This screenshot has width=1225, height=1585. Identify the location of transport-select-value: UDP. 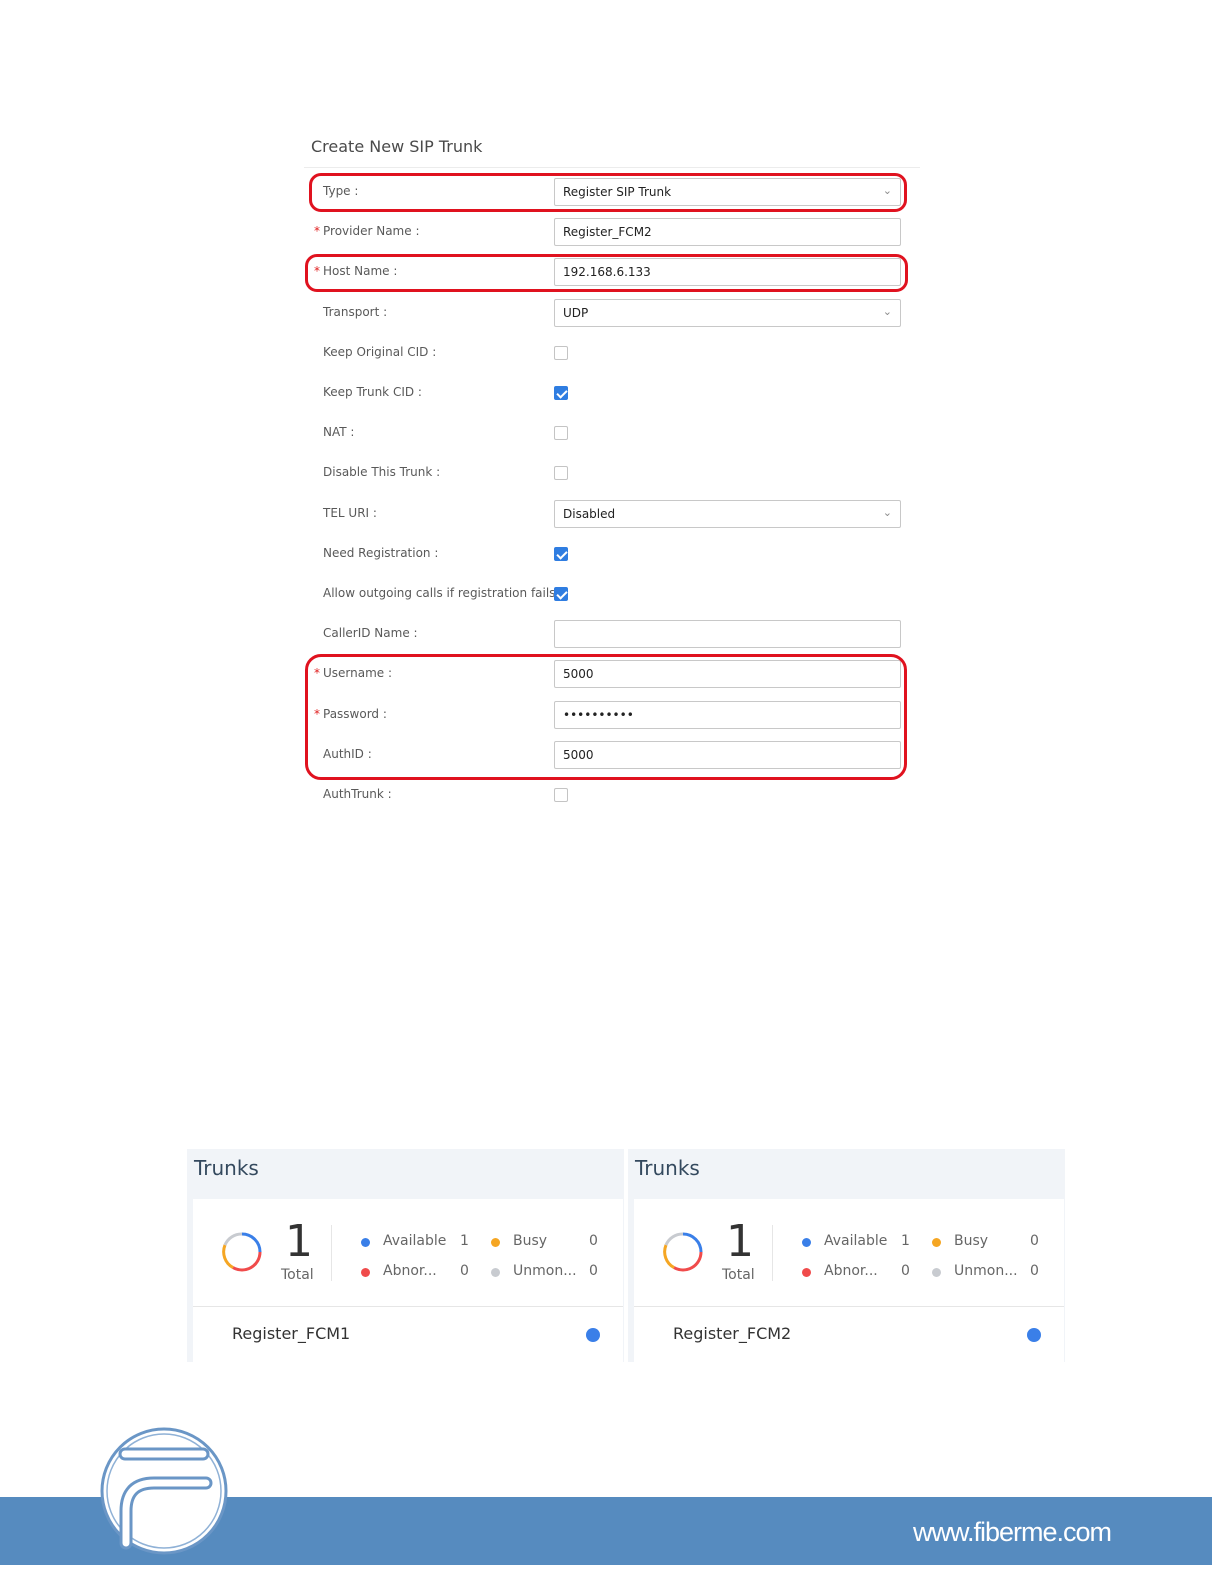
(576, 313).